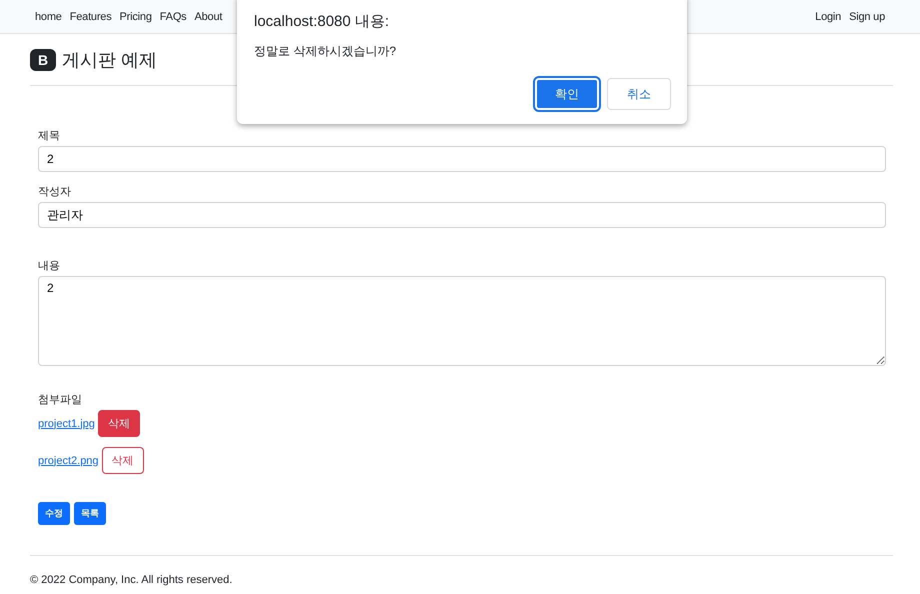 This screenshot has width=920, height=594. I want to click on nav-link: Pricing, so click(136, 16).